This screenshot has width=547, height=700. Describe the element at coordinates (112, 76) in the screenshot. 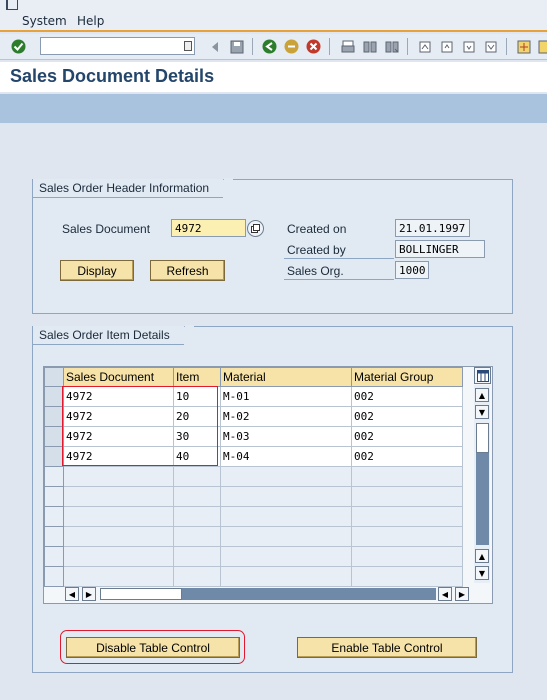

I see `page-title: Sales Document Details` at that location.